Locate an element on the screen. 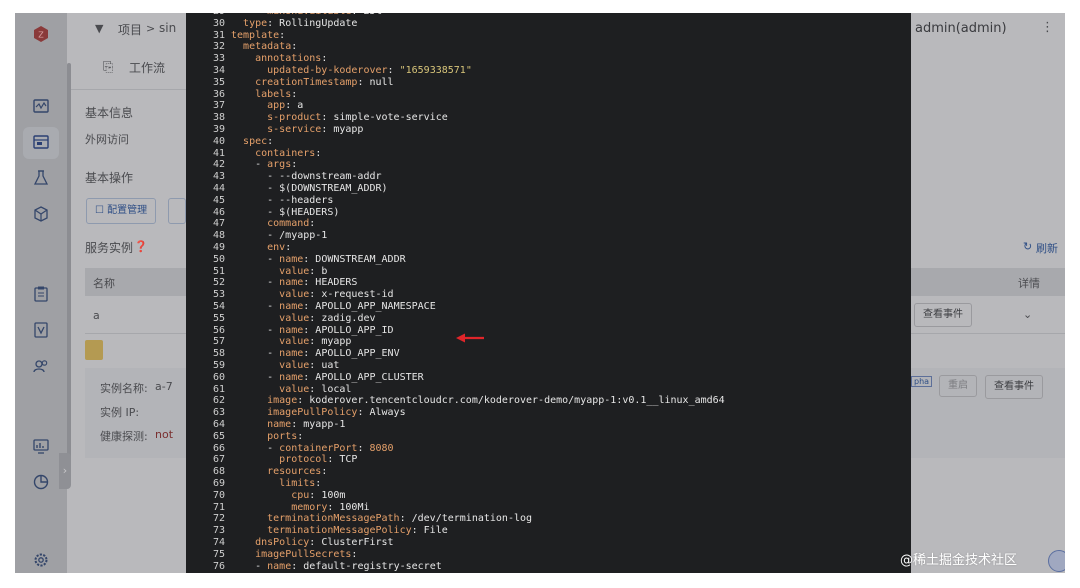  code-text: updated-by-koderover: "1659338571" is located at coordinates (348, 70).